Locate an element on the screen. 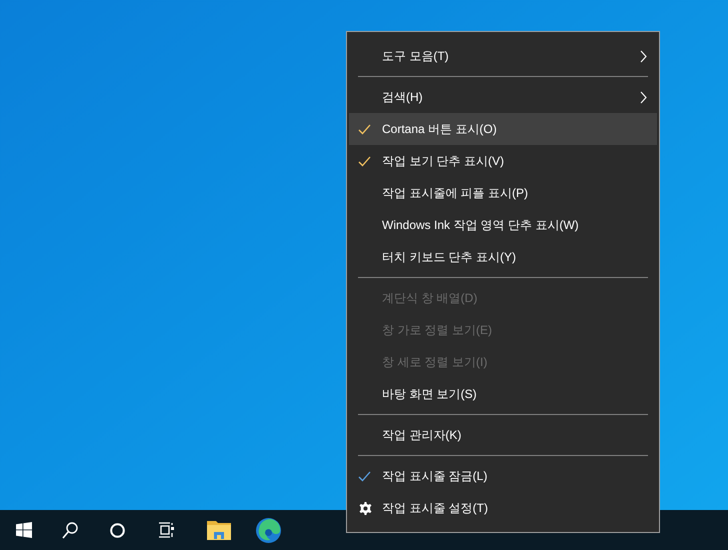  menu-item: 터치 키보드 단추 표시(Y) is located at coordinates (503, 257).